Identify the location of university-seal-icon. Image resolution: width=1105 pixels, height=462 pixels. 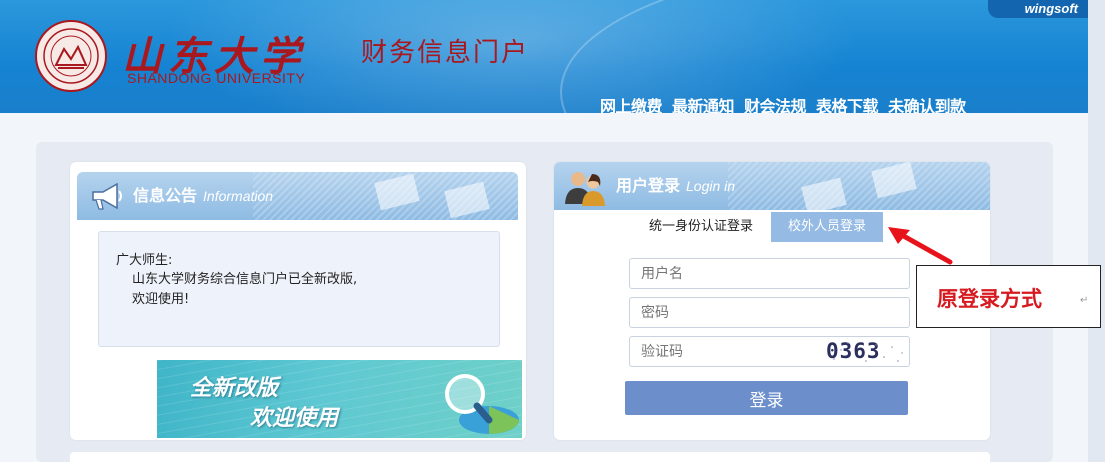
(71, 56).